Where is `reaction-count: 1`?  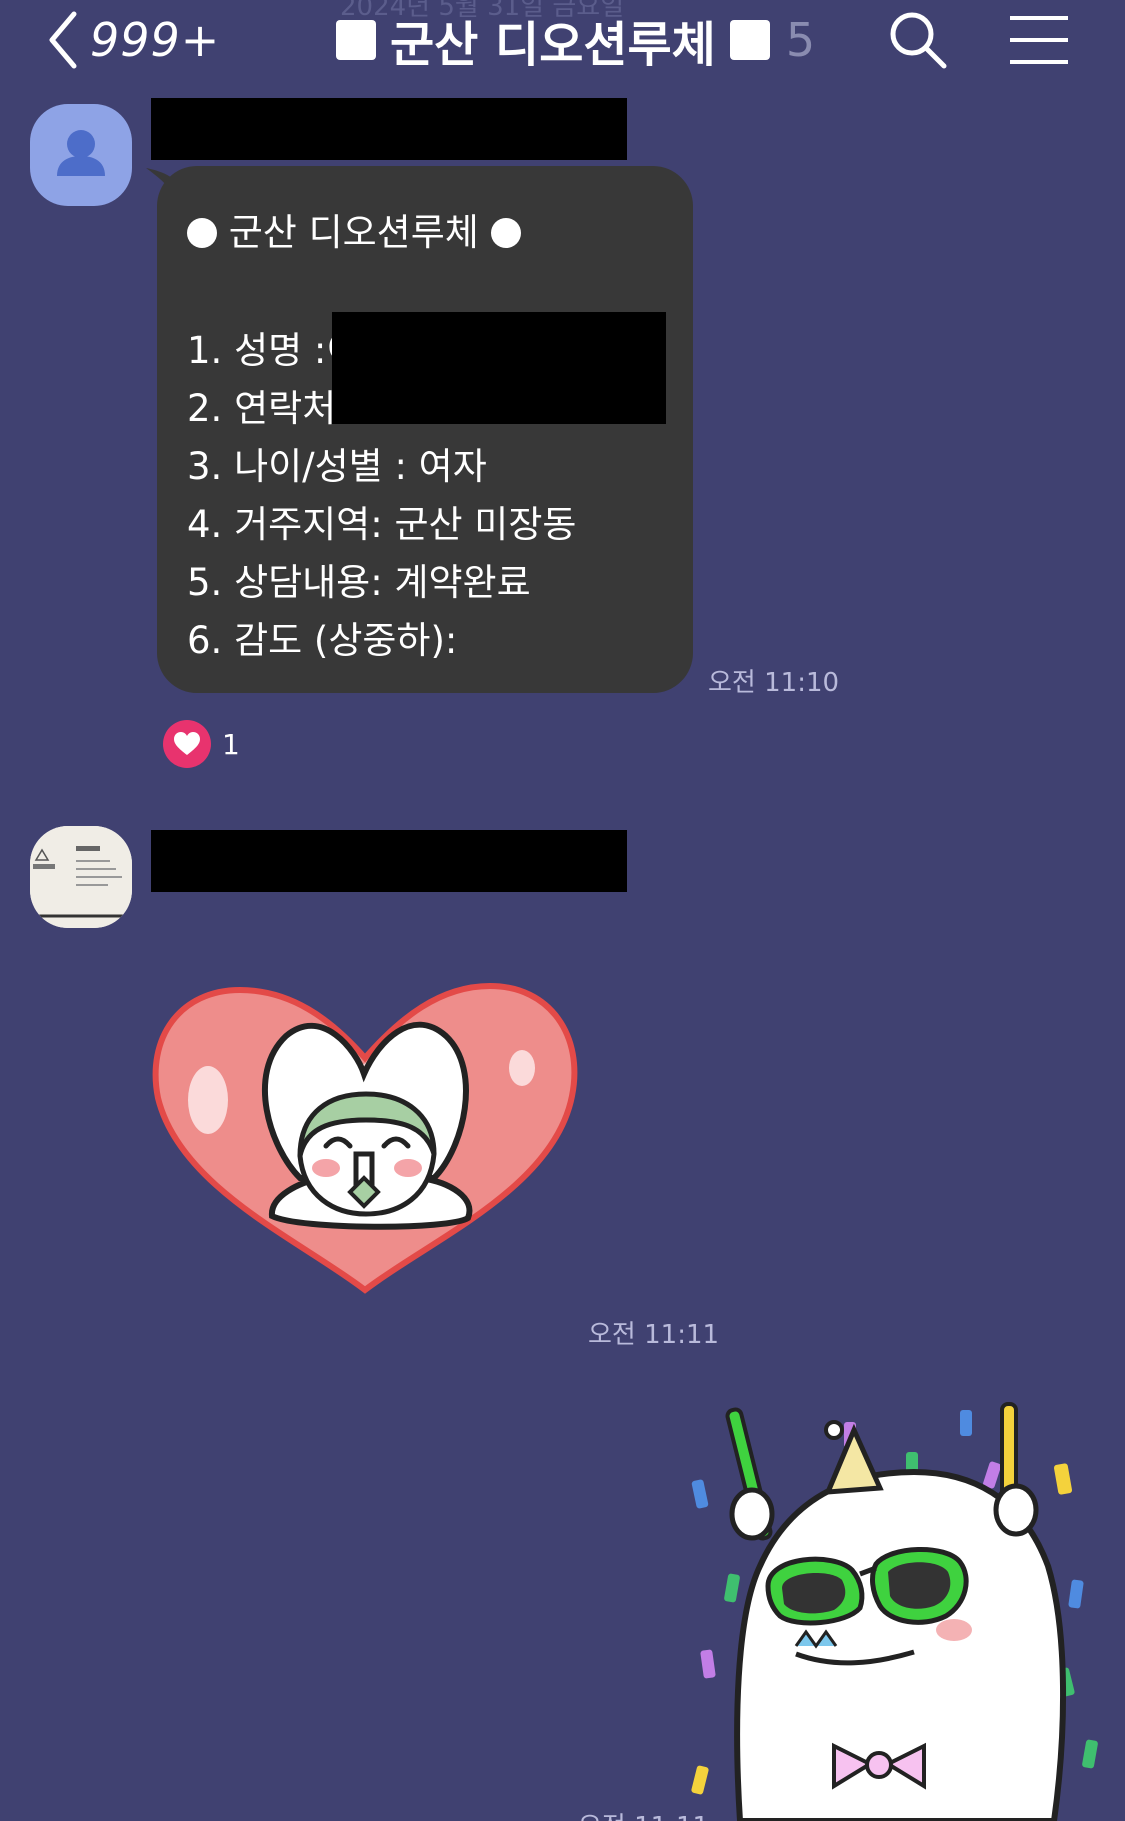
reaction-count: 1 is located at coordinates (231, 744).